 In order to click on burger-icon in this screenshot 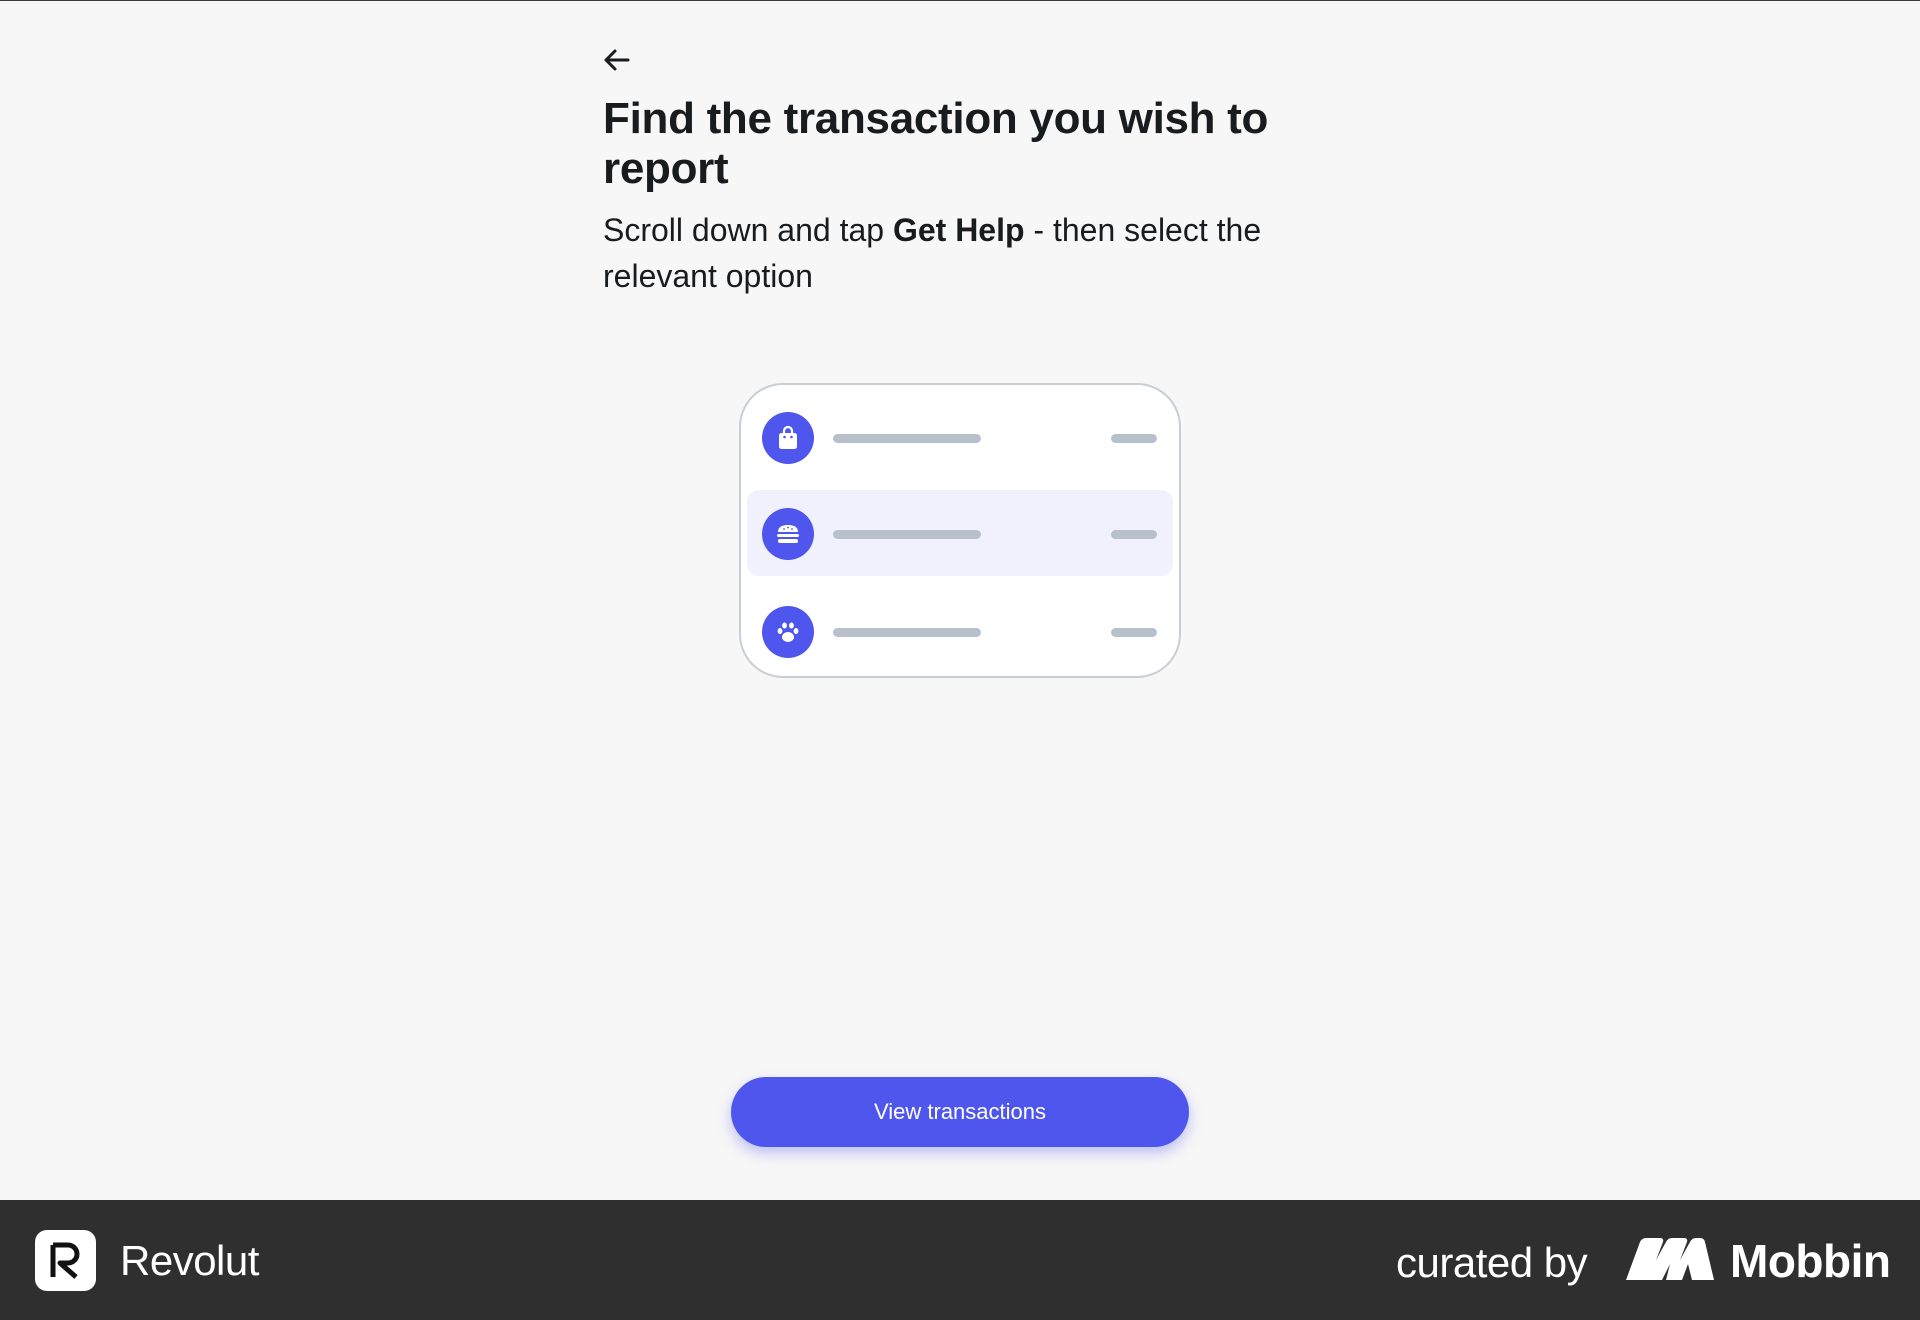, I will do `click(788, 534)`.